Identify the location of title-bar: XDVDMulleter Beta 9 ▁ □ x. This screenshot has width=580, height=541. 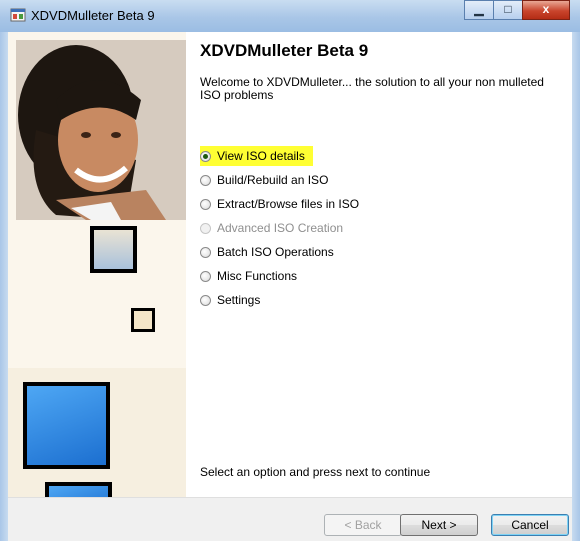
(290, 16).